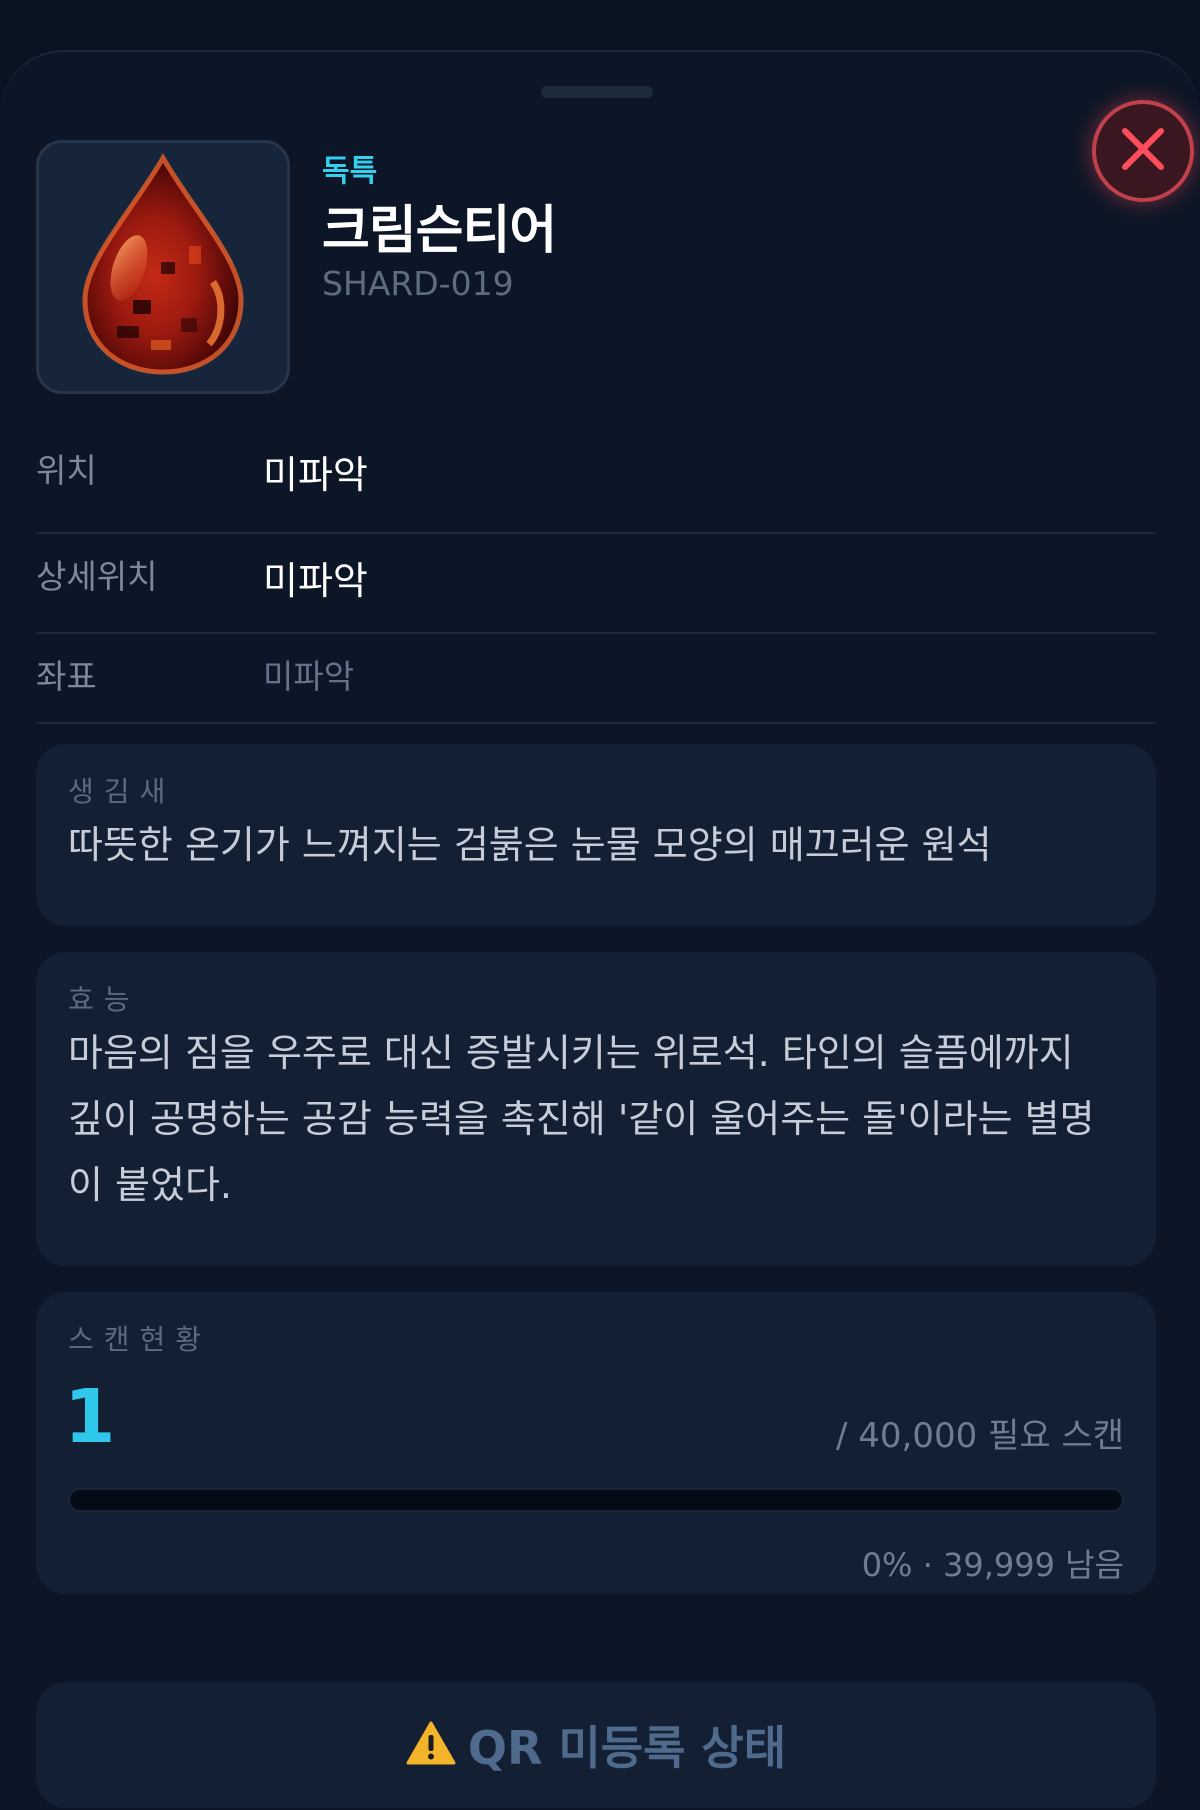 The image size is (1200, 1810). I want to click on qr-status-button: QR 미등록 상태, so click(596, 1745).